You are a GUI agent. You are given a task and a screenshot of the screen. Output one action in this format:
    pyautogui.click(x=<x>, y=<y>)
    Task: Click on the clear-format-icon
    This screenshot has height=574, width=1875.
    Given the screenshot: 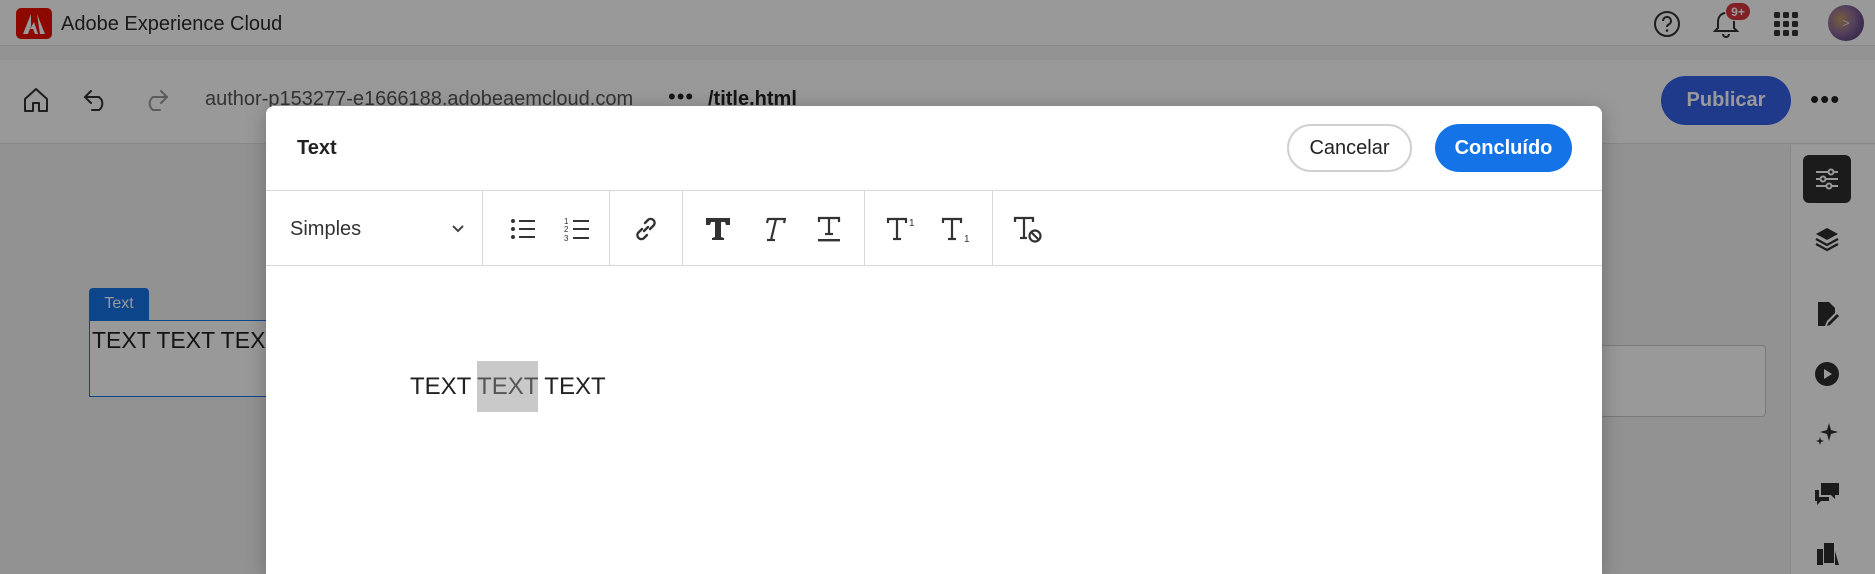 What is the action you would take?
    pyautogui.click(x=1028, y=229)
    